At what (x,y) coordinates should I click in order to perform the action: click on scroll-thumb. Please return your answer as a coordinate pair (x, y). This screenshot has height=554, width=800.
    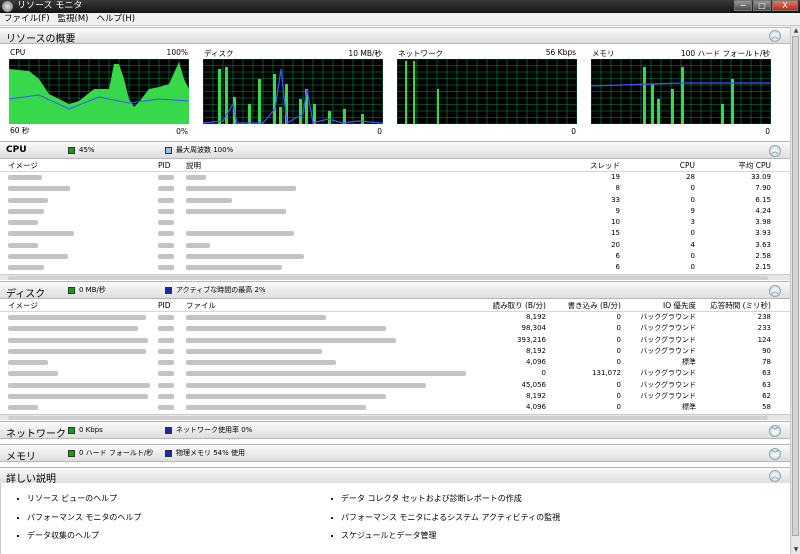
    Looking at the image, I should click on (795, 286).